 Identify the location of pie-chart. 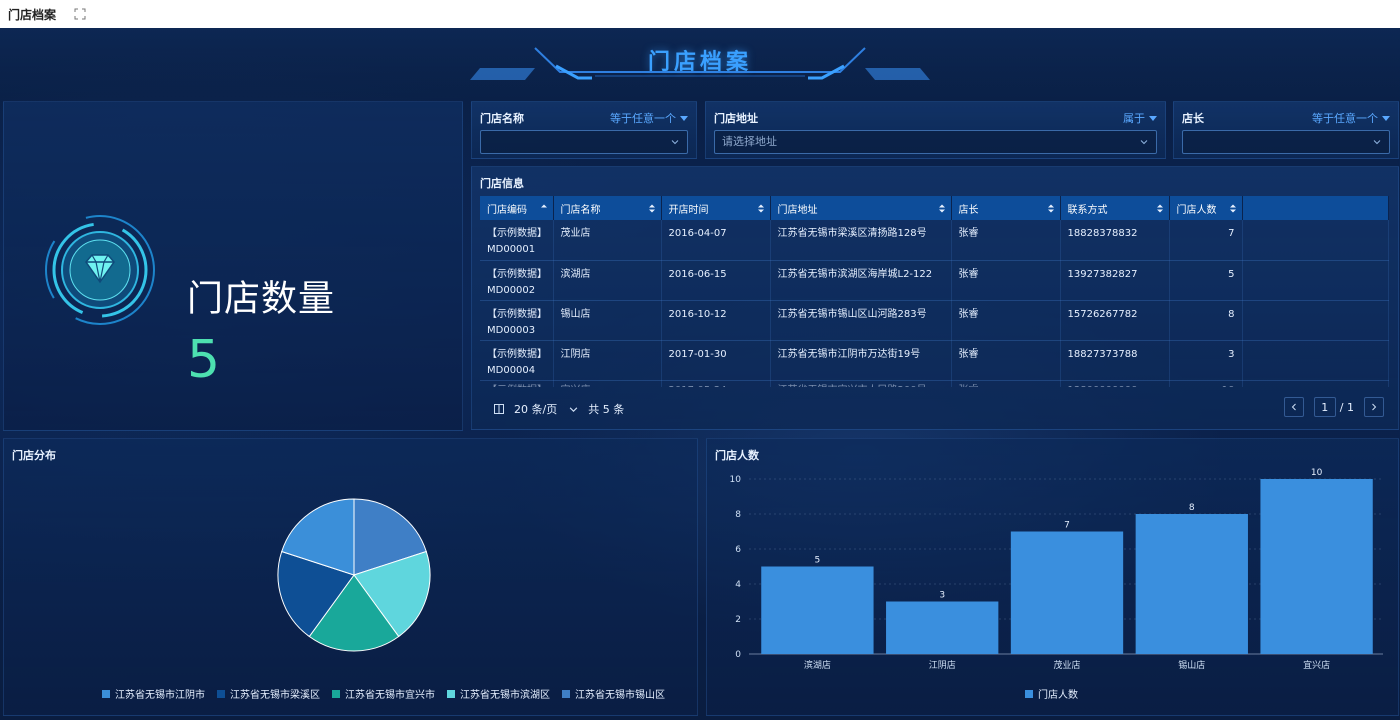
(354, 575).